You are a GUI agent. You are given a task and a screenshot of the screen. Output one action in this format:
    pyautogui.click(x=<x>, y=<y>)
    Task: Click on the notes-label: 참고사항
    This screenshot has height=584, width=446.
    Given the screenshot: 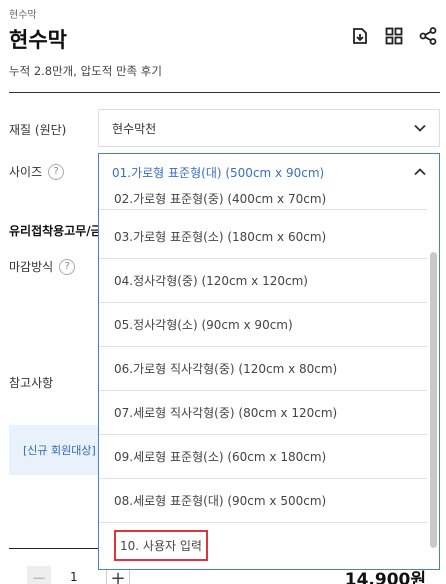 What is the action you would take?
    pyautogui.click(x=31, y=382)
    